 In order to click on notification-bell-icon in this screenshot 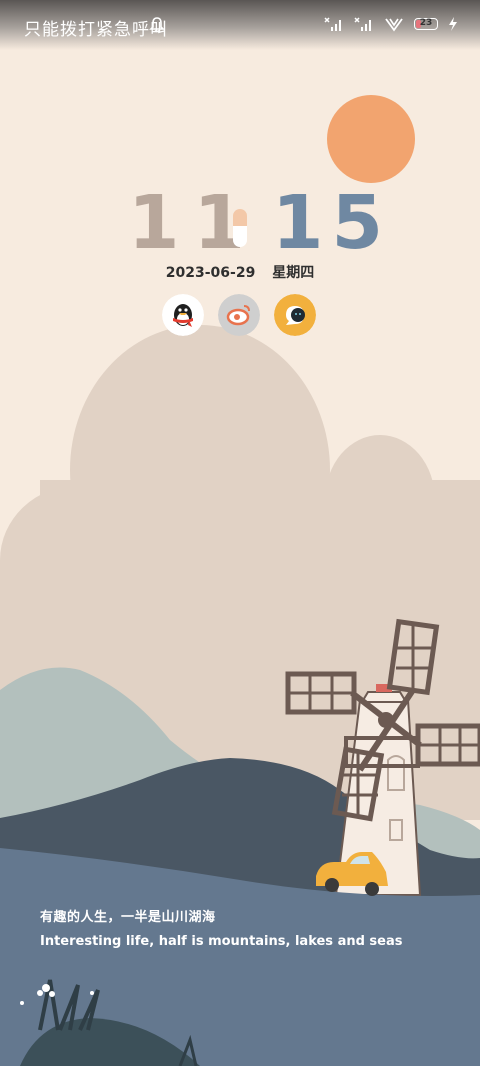, I will do `click(157, 25)`.